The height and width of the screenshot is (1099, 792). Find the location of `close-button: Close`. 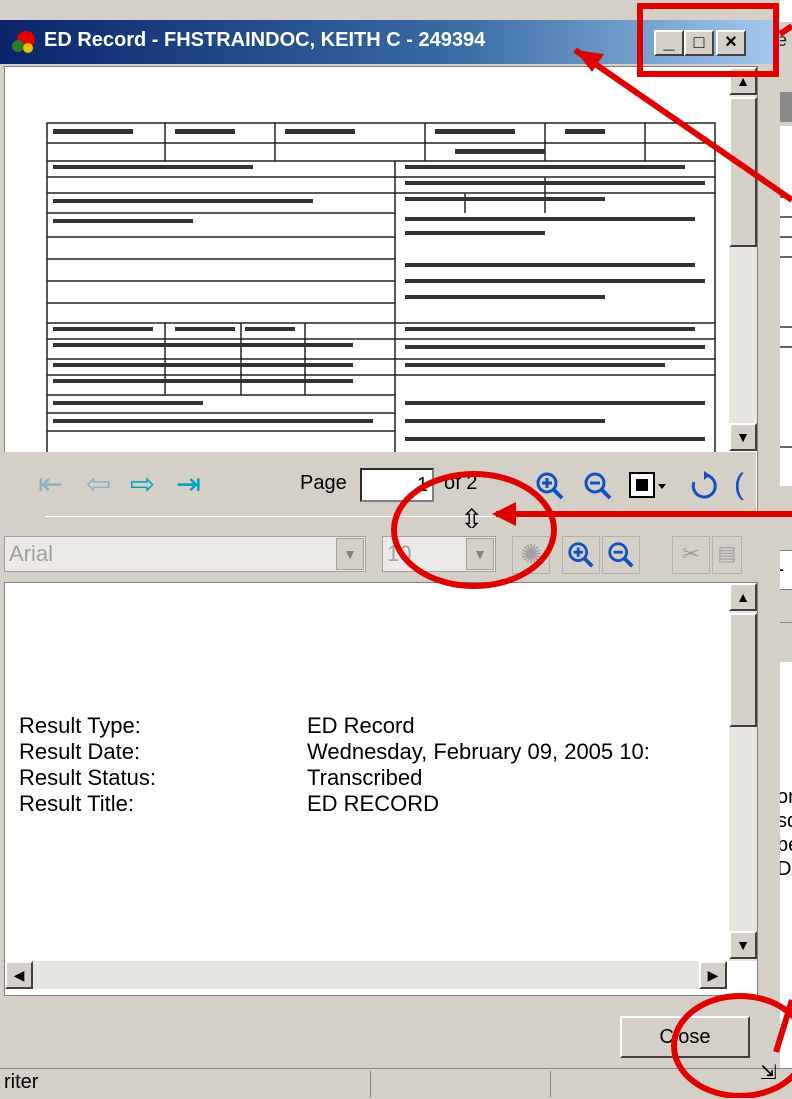

close-button: Close is located at coordinates (685, 1037).